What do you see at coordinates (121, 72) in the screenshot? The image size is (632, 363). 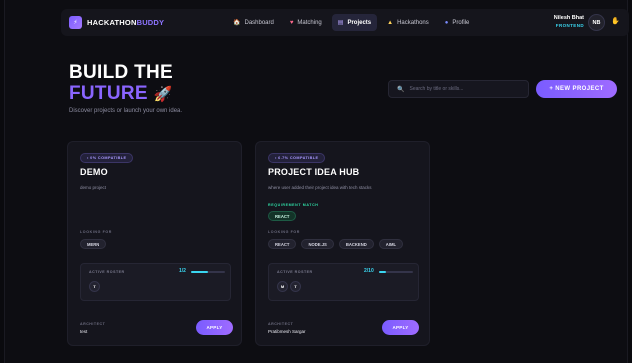 I see `hero-line-1: BUILD THE` at bounding box center [121, 72].